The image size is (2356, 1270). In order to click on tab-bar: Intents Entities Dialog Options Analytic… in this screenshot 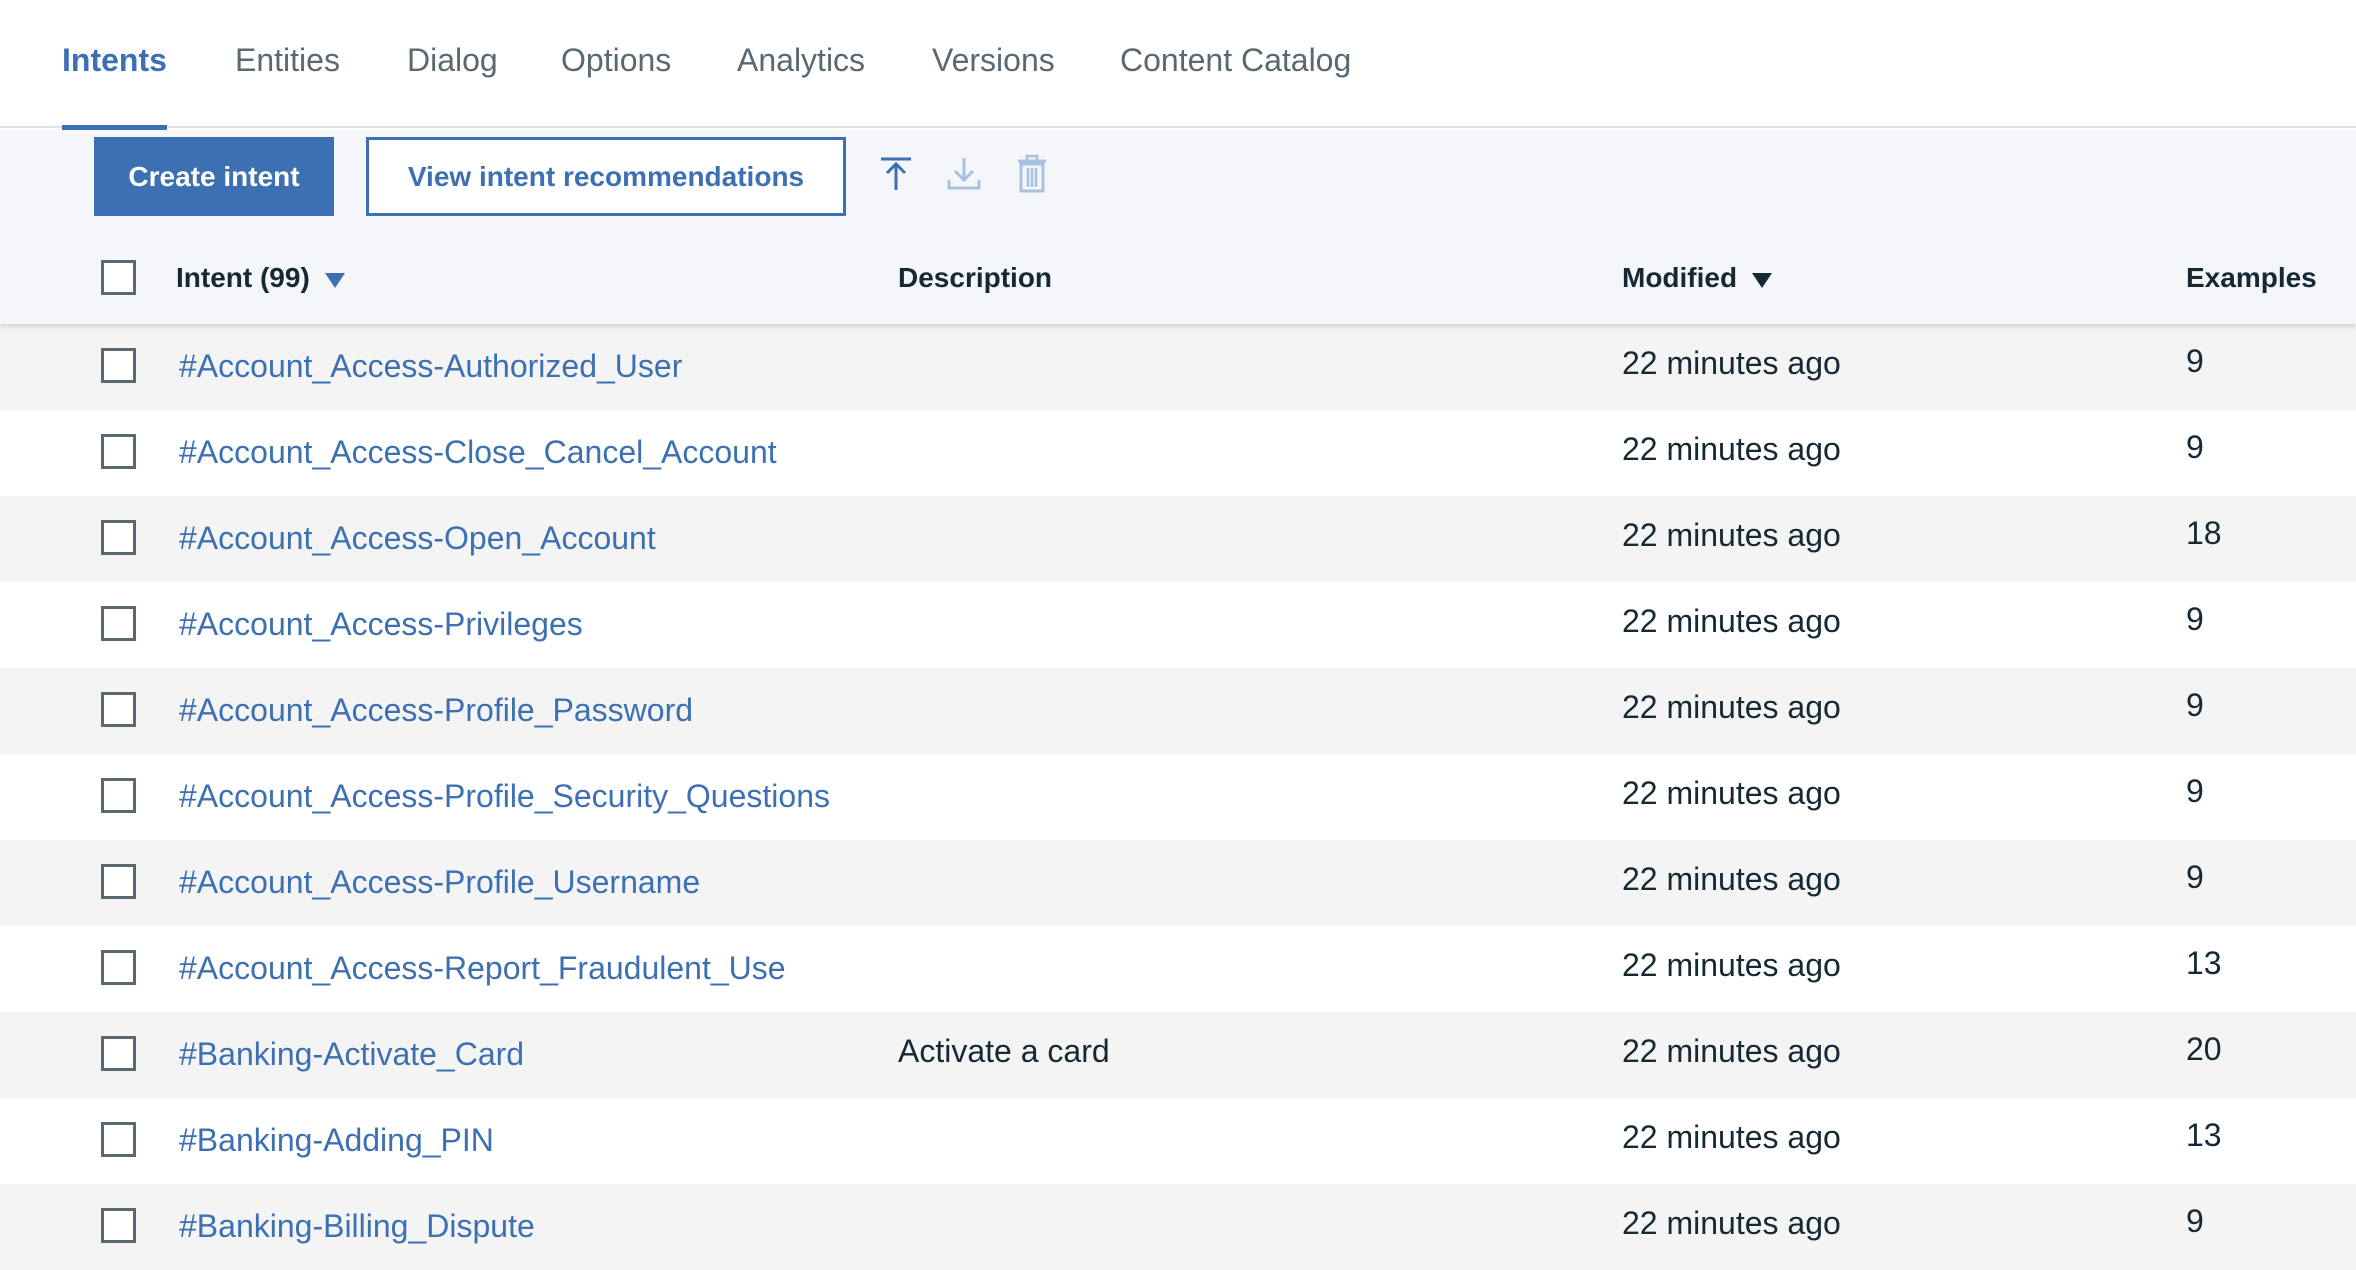, I will do `click(1178, 65)`.